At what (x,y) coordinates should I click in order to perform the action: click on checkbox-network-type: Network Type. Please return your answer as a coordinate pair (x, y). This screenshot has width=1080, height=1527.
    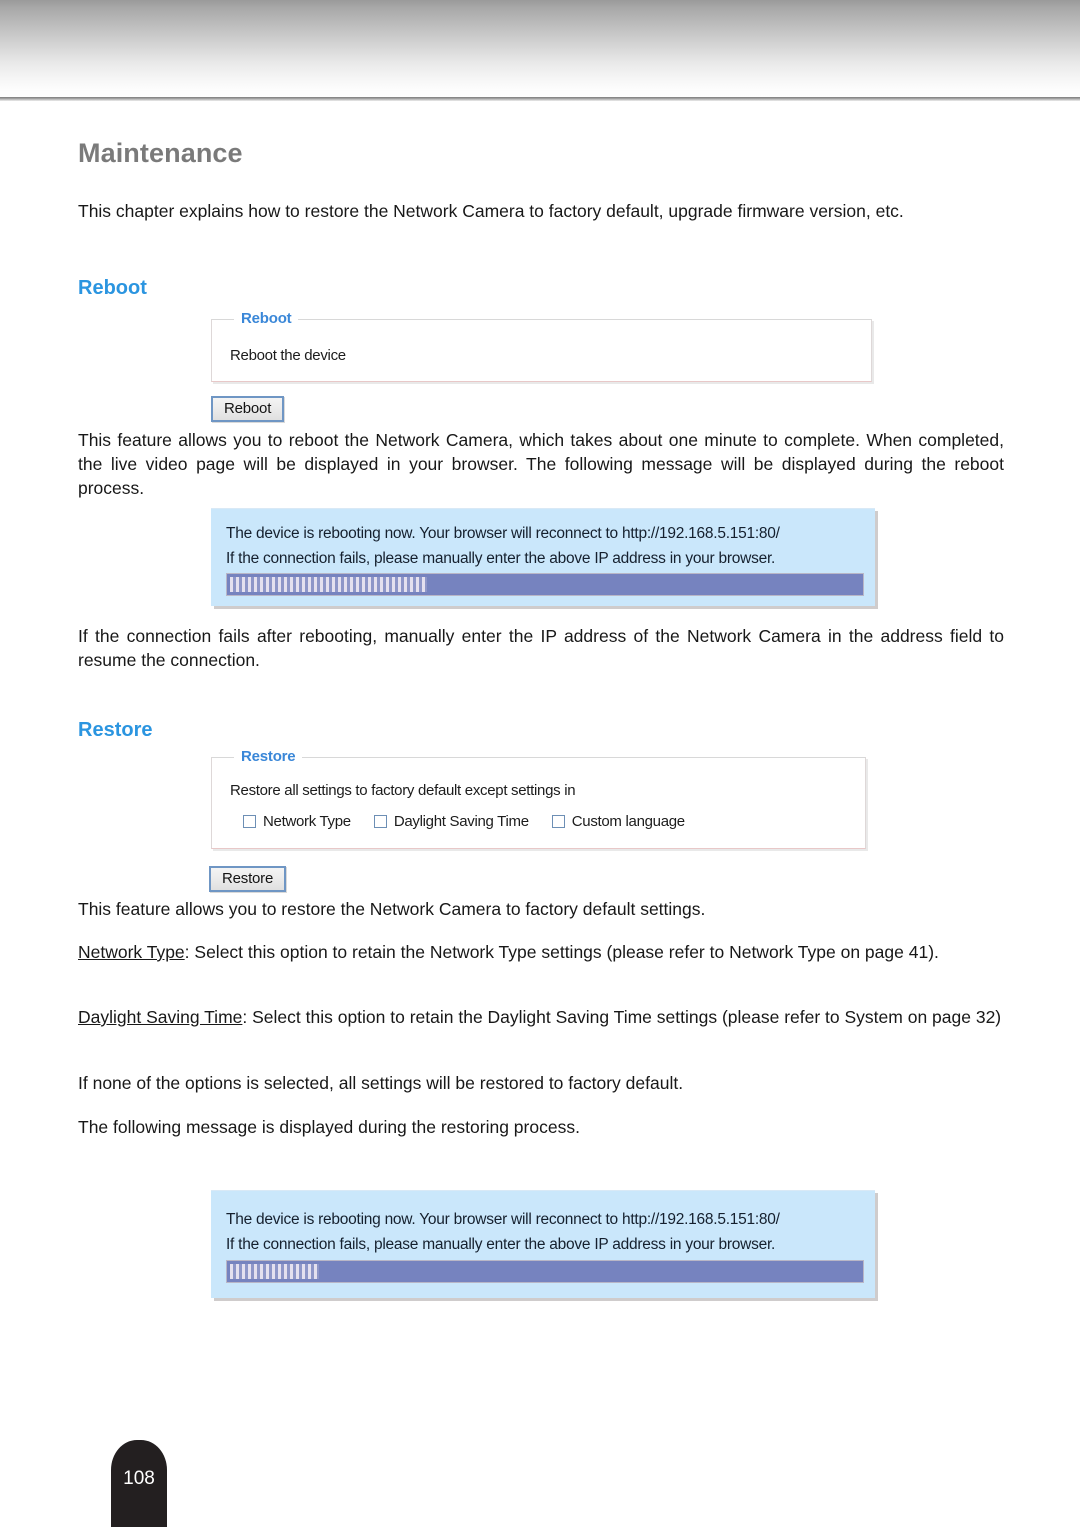
    Looking at the image, I should click on (297, 821).